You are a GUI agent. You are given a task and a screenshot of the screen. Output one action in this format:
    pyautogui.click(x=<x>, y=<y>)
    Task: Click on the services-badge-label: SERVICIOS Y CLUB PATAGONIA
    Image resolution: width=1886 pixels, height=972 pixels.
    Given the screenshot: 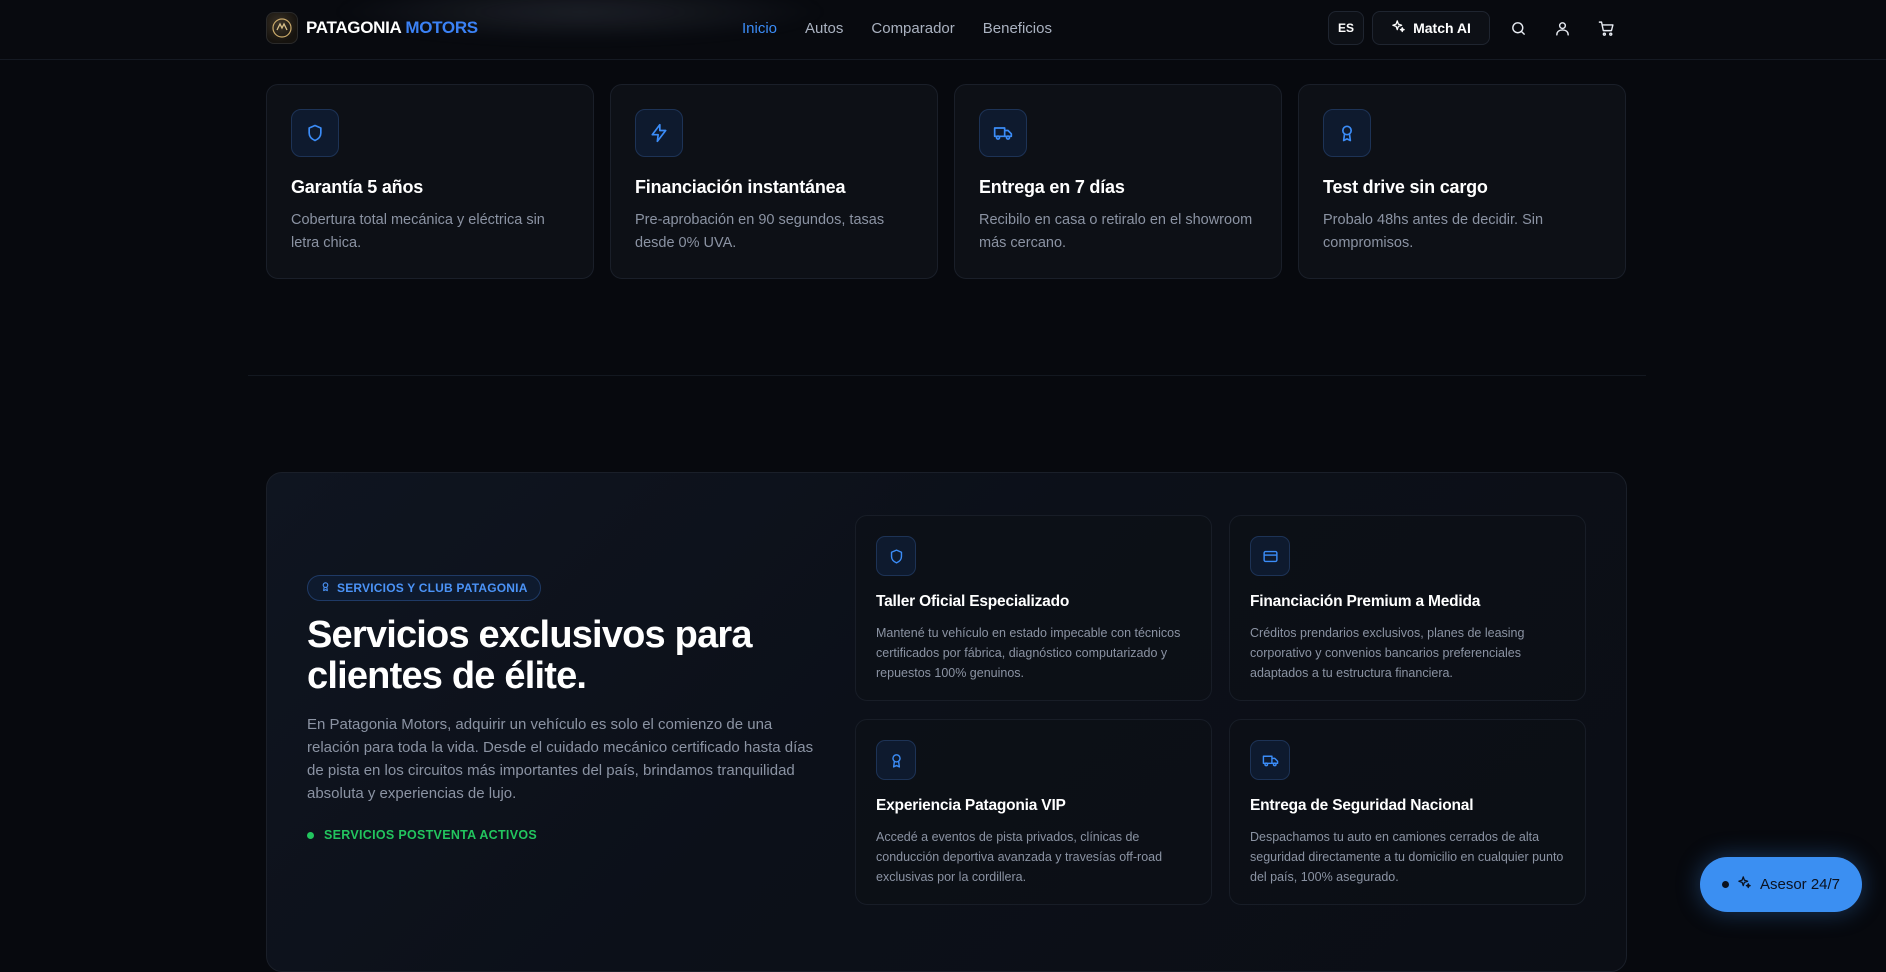 What is the action you would take?
    pyautogui.click(x=432, y=588)
    